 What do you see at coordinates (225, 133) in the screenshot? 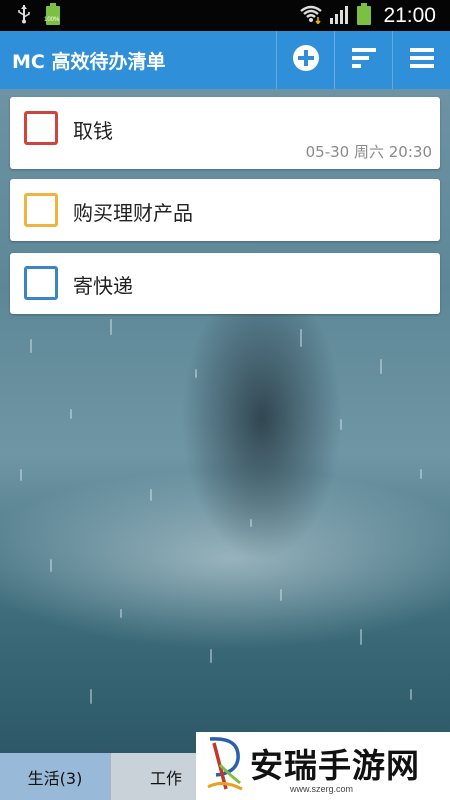
I see `task-item: 取钱 05-30 周六 20:30` at bounding box center [225, 133].